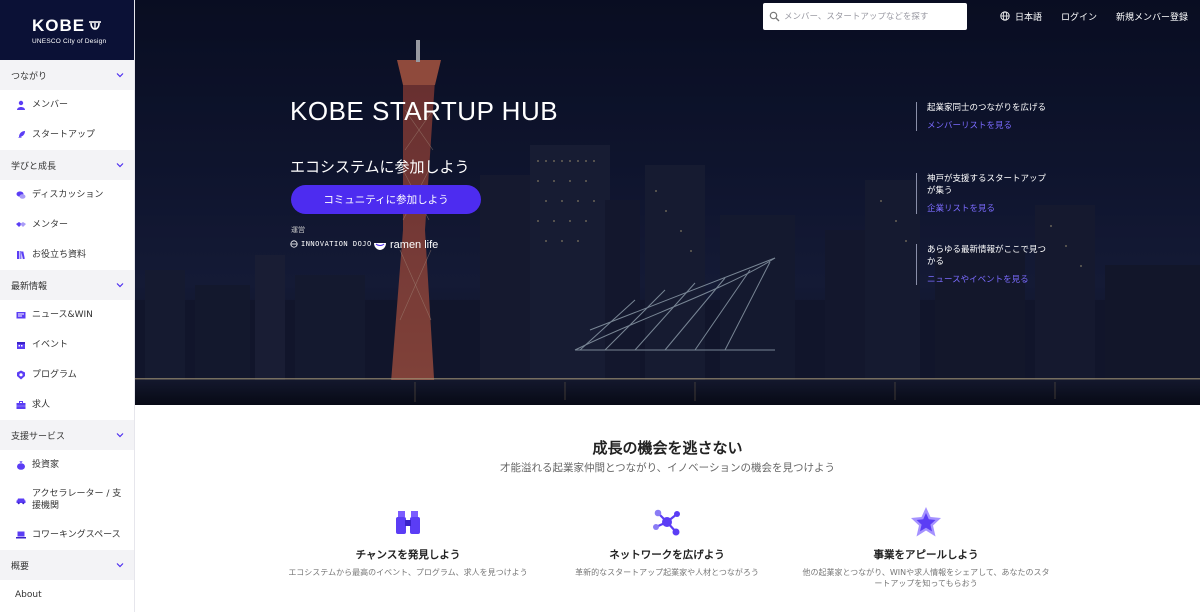 This screenshot has height=612, width=1200. I want to click on chat-icon, so click(21, 195).